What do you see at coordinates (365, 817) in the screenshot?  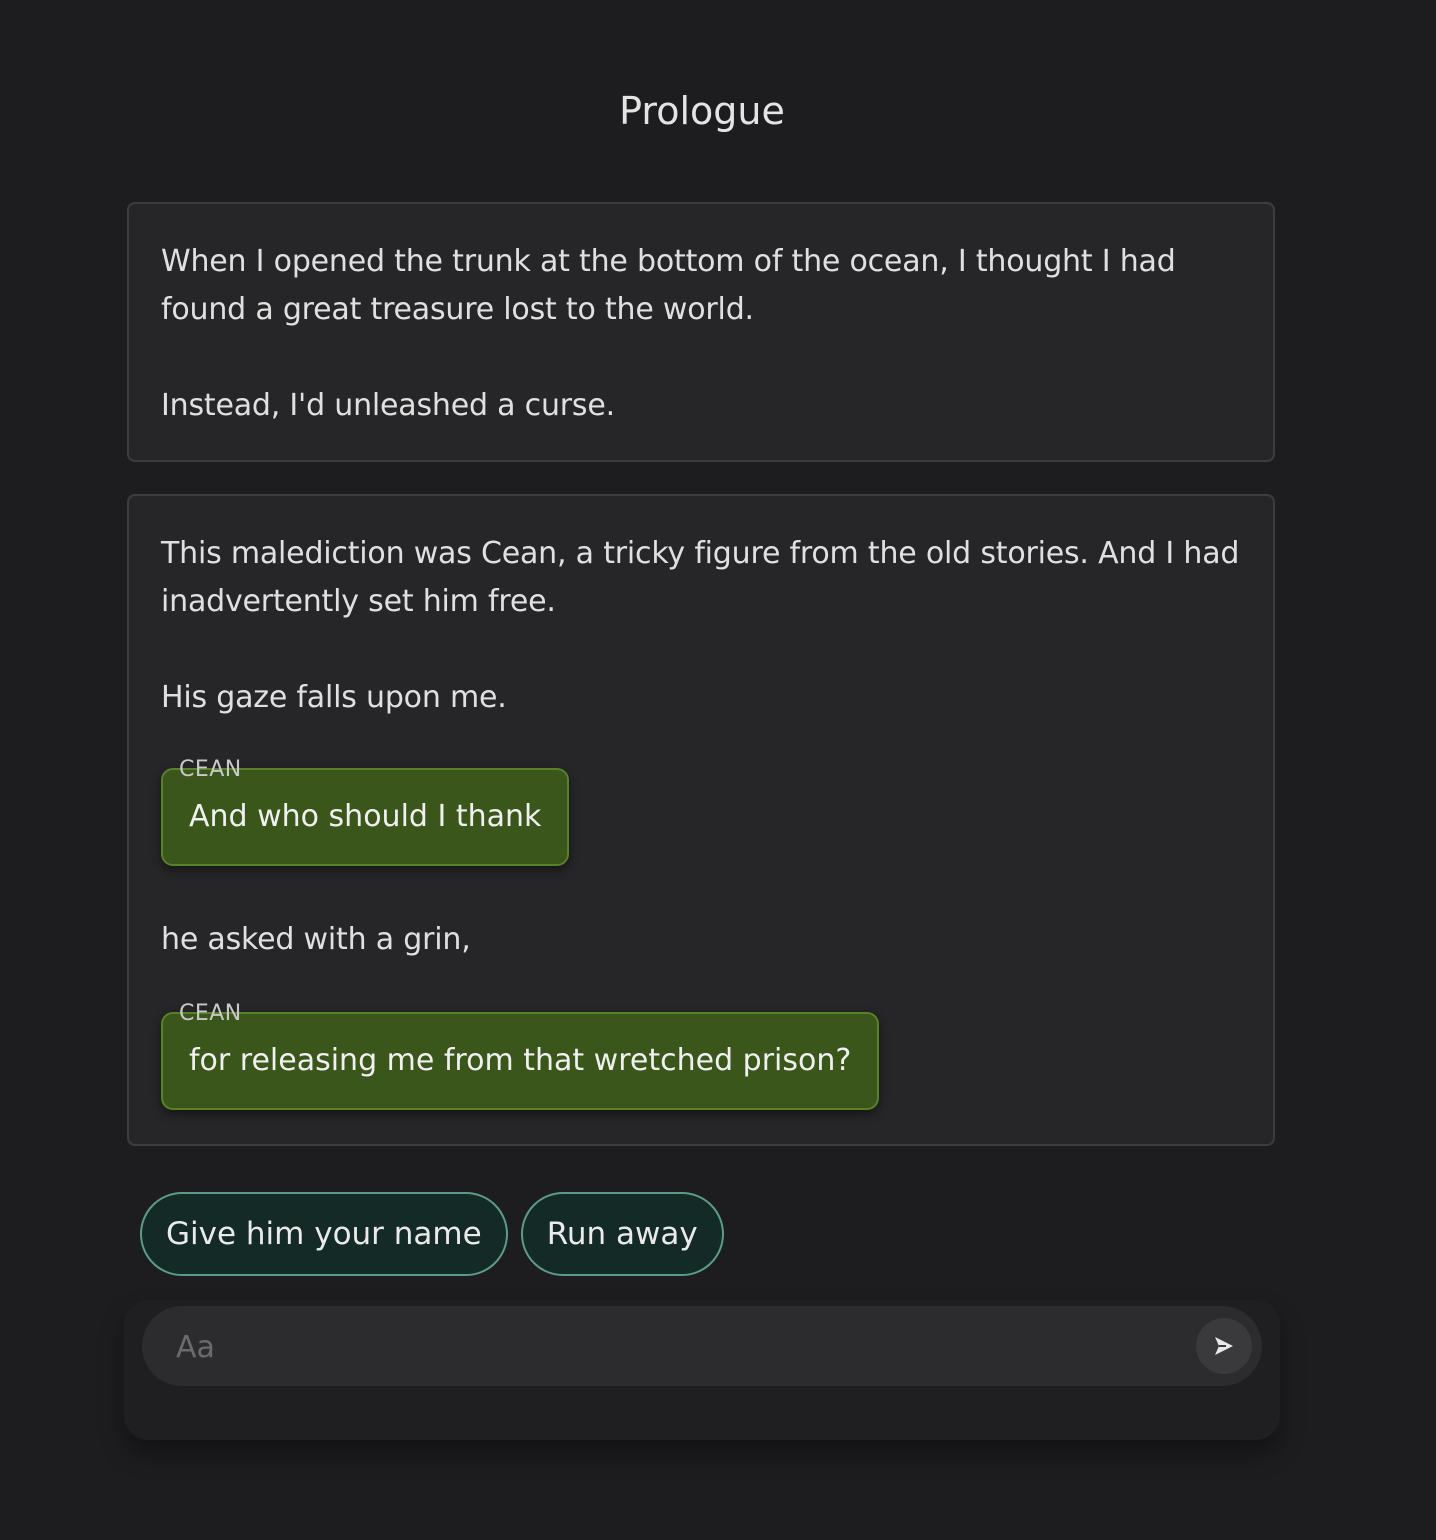 I see `dialogue-bubble: And who should I thank` at bounding box center [365, 817].